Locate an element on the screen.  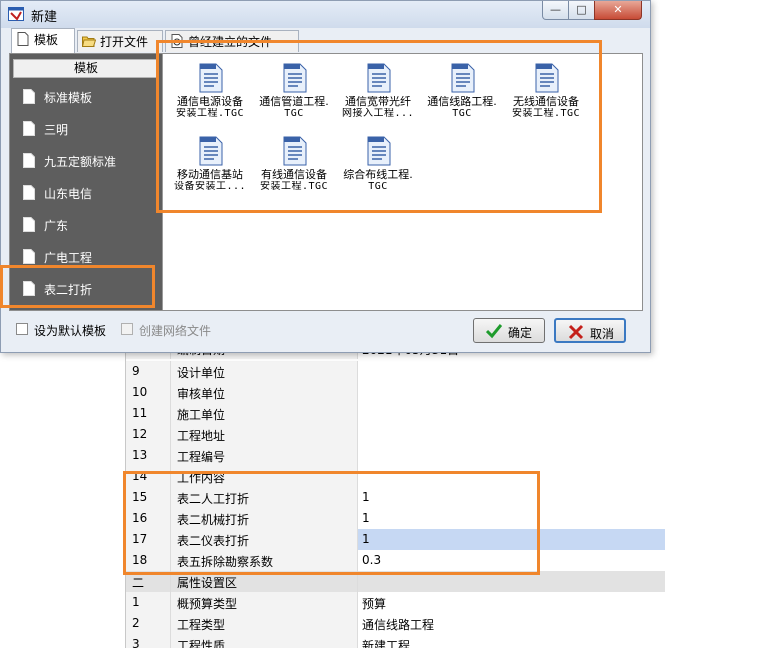
tab-templates: 模板 is located at coordinates (43, 40).